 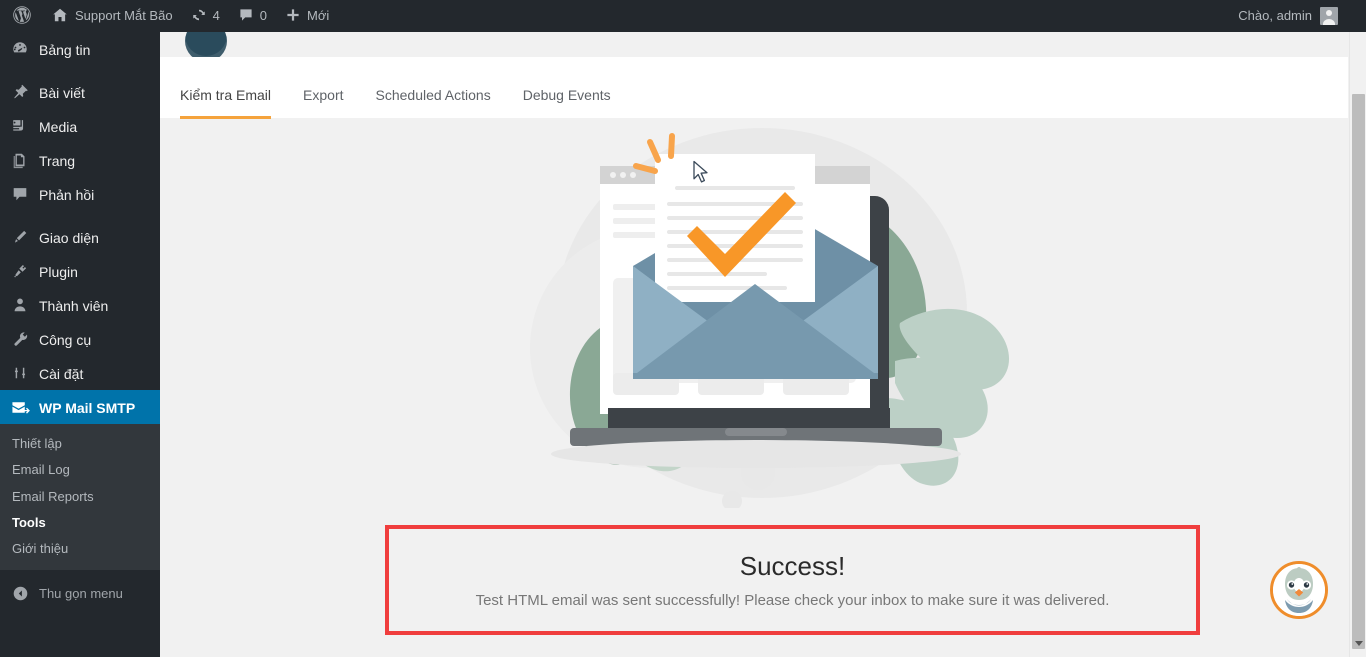 I want to click on sidebar-item-wp-mail-smtp: WP Mail SMTP, so click(x=84, y=407).